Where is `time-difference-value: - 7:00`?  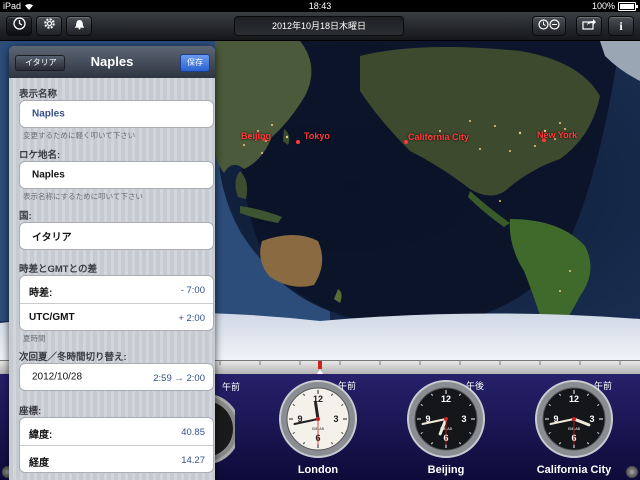 time-difference-value: - 7:00 is located at coordinates (192, 290).